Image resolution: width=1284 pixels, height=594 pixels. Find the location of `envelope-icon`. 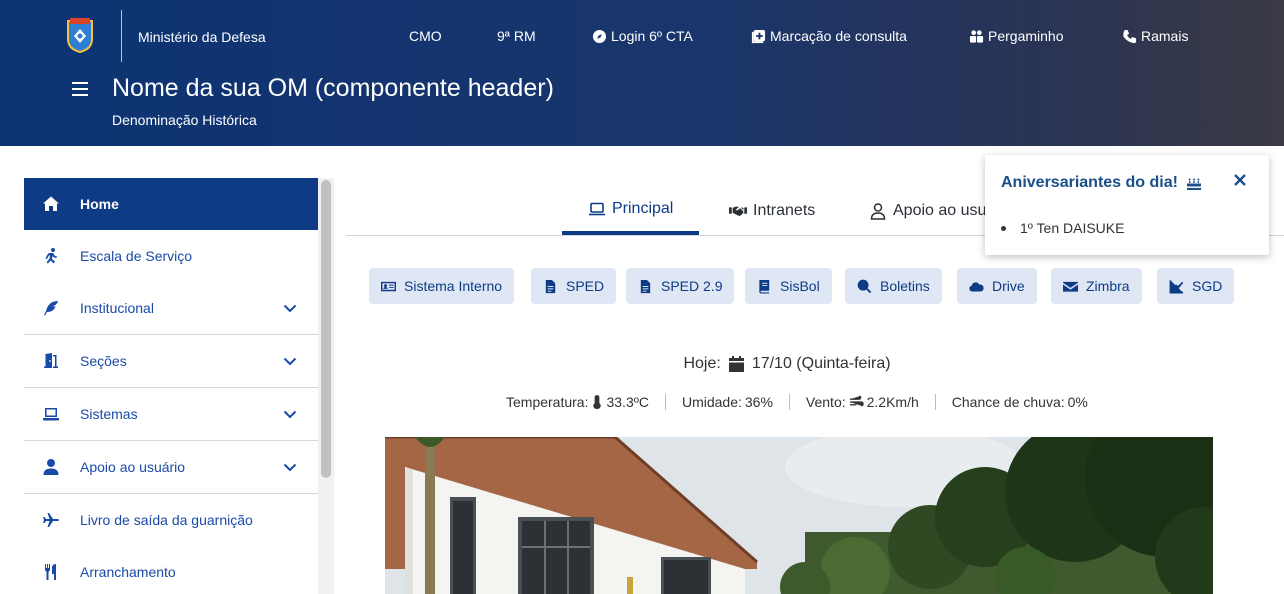

envelope-icon is located at coordinates (1070, 286).